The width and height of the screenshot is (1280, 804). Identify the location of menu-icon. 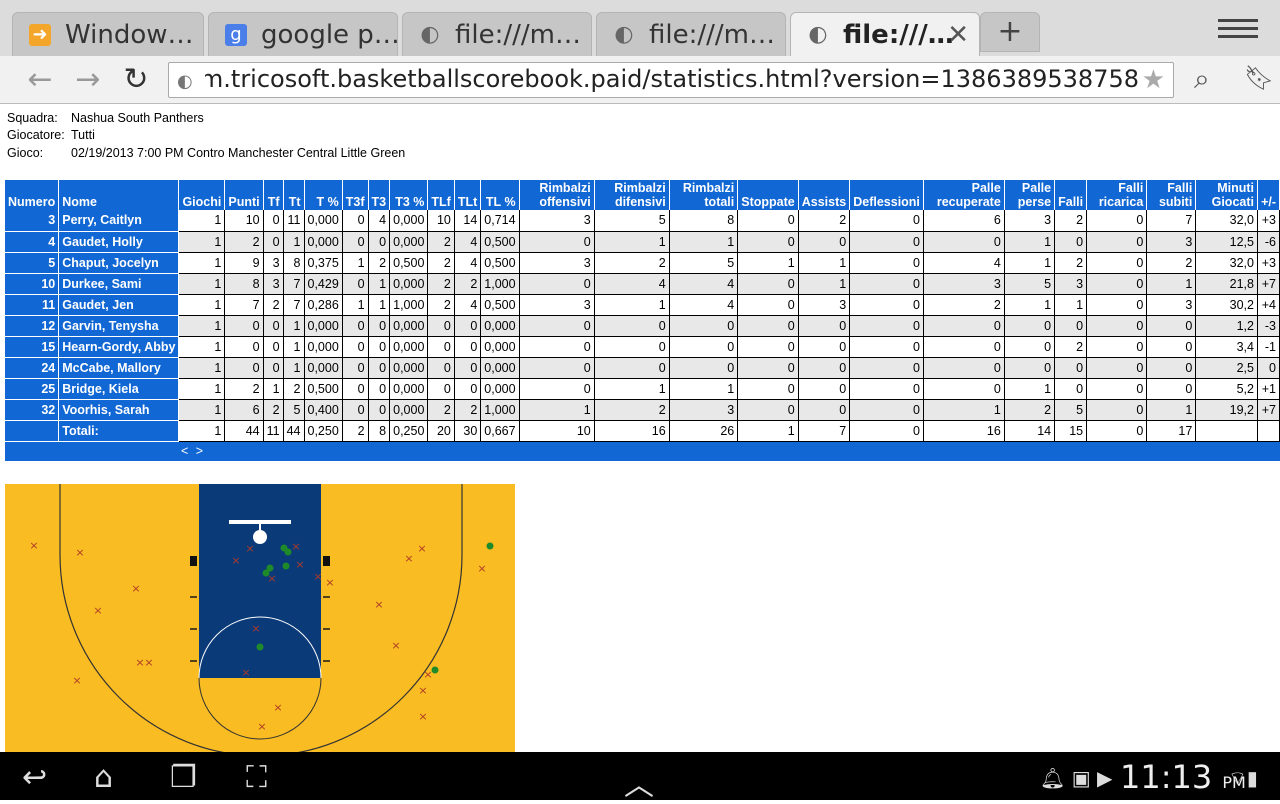
(1238, 29).